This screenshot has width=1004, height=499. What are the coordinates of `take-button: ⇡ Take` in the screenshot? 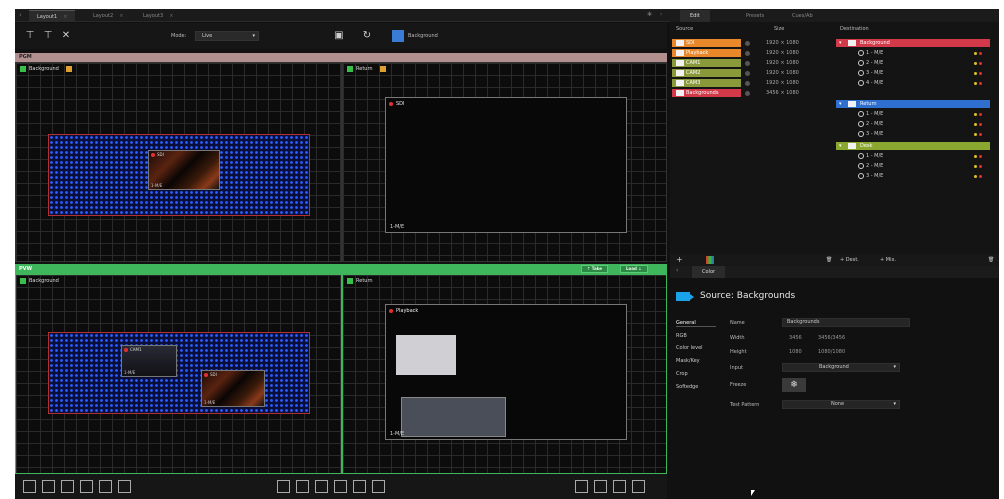 It's located at (594, 269).